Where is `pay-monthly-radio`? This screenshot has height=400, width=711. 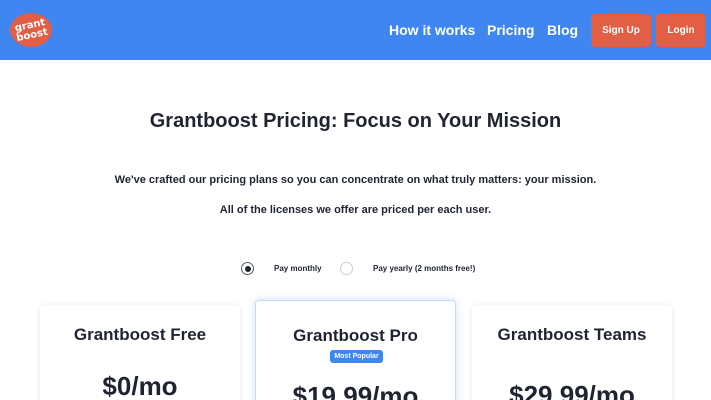
pay-monthly-radio is located at coordinates (247, 268).